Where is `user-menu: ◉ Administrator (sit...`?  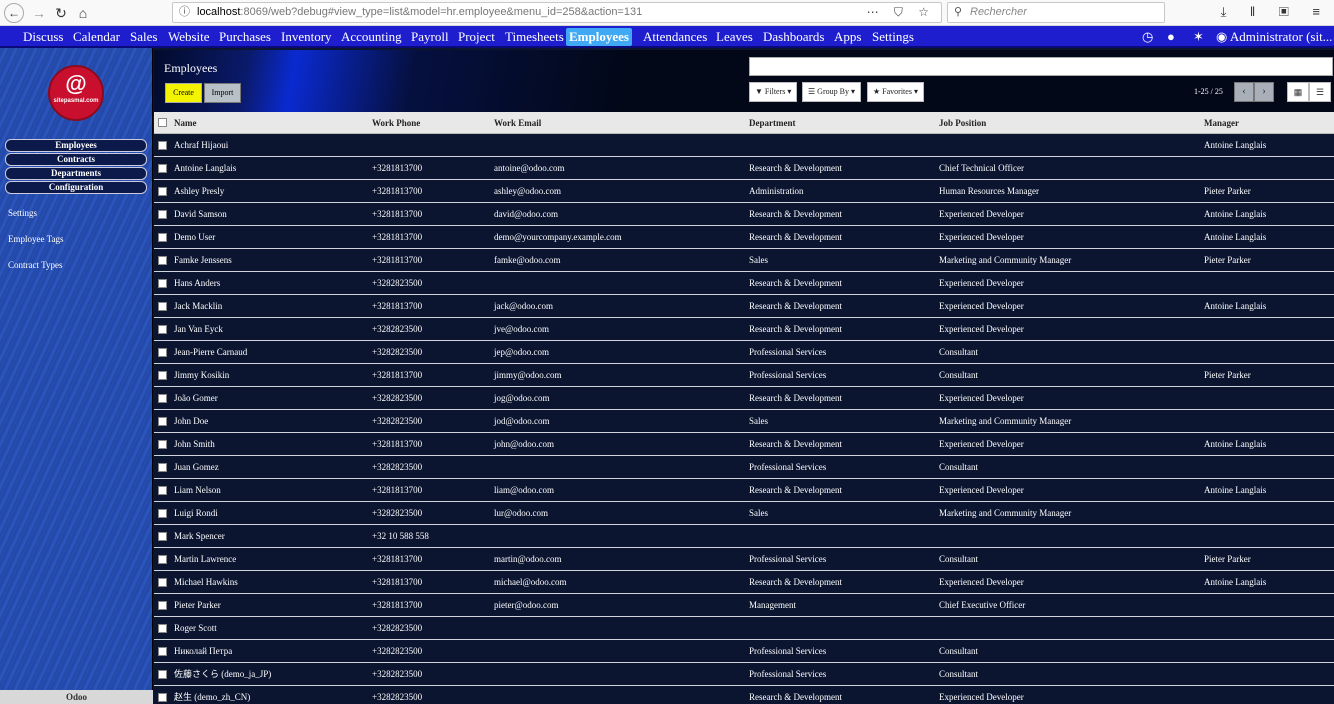 user-menu: ◉ Administrator (sit... is located at coordinates (1274, 37).